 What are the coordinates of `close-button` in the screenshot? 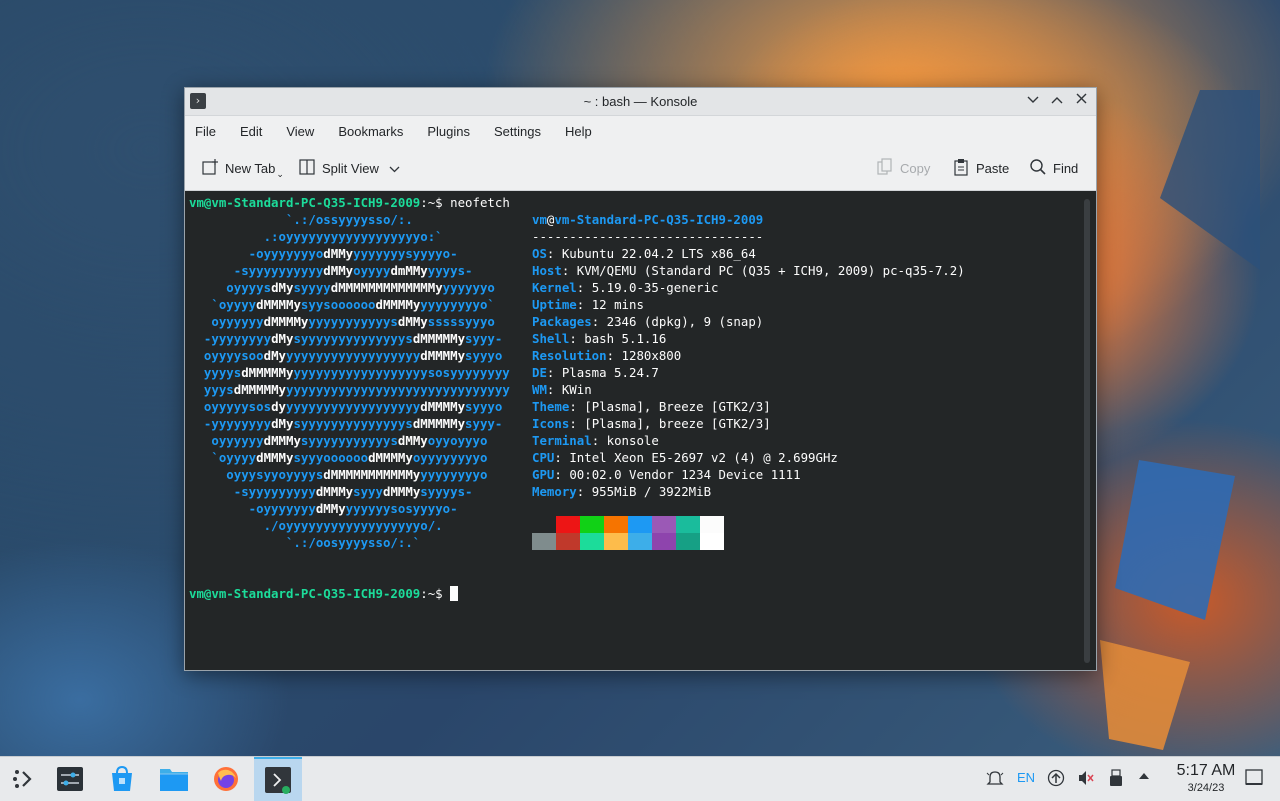 It's located at (1081, 101).